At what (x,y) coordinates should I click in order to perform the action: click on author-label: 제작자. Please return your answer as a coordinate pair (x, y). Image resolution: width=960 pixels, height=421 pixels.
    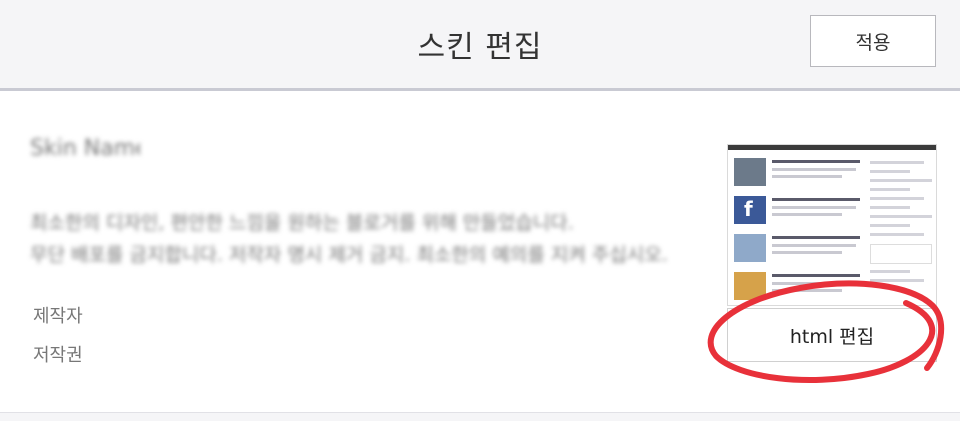
    Looking at the image, I should click on (58, 316).